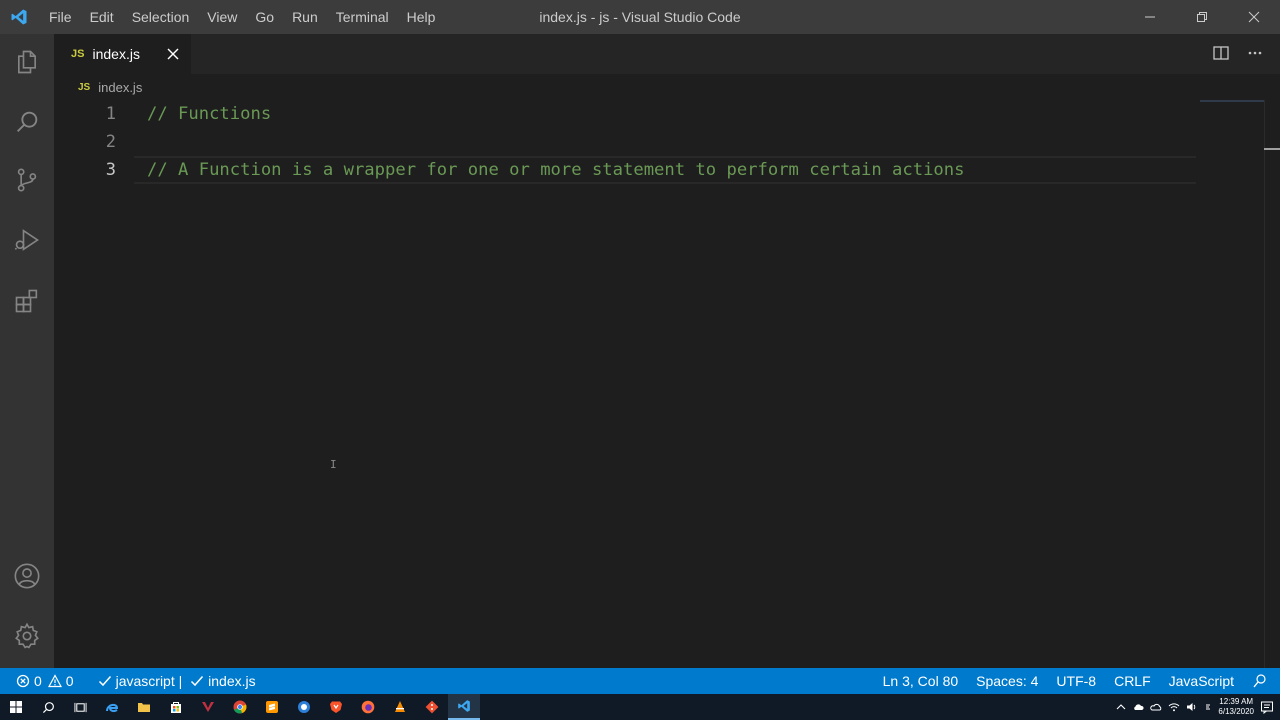 Image resolution: width=1280 pixels, height=720 pixels. I want to click on taskbar-app-chrome, so click(240, 707).